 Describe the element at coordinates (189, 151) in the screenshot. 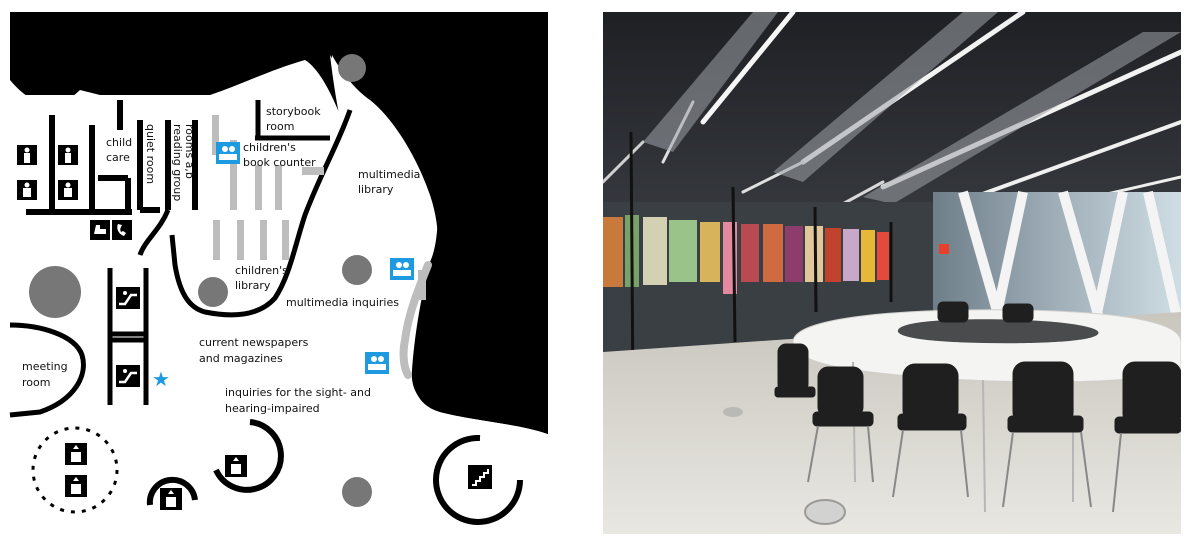

I see `label-reading-group: rooms a,b` at that location.